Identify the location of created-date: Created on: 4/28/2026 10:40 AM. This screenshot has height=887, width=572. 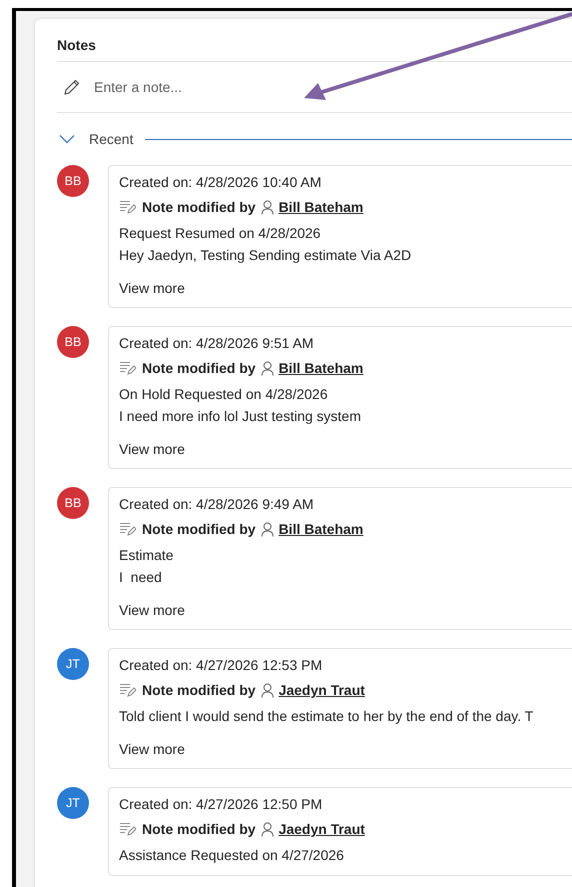
(220, 182).